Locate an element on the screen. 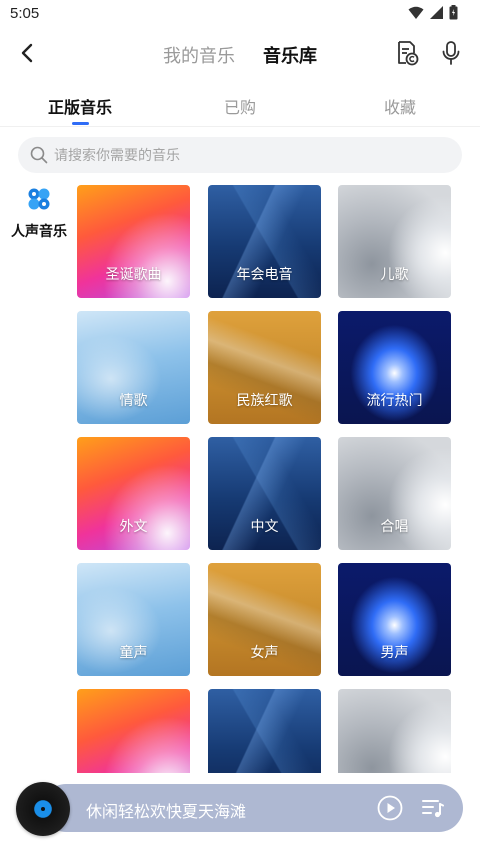  search-bar is located at coordinates (240, 155).